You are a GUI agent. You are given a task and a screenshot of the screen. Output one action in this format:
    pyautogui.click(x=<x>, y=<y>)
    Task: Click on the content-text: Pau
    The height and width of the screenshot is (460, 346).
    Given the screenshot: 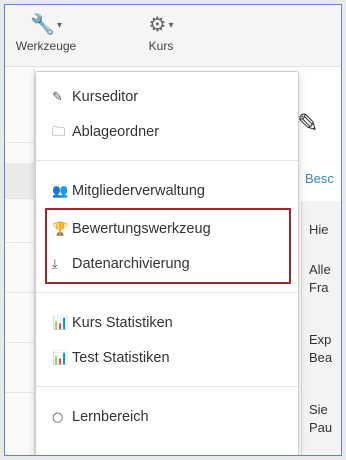 What is the action you would take?
    pyautogui.click(x=321, y=427)
    